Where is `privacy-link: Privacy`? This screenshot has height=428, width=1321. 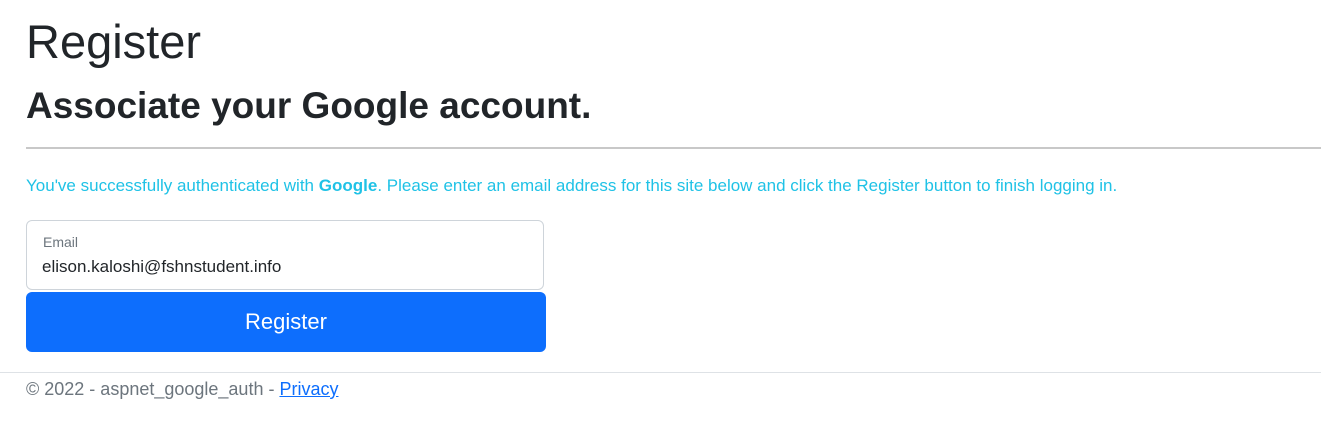
privacy-link: Privacy is located at coordinates (308, 389).